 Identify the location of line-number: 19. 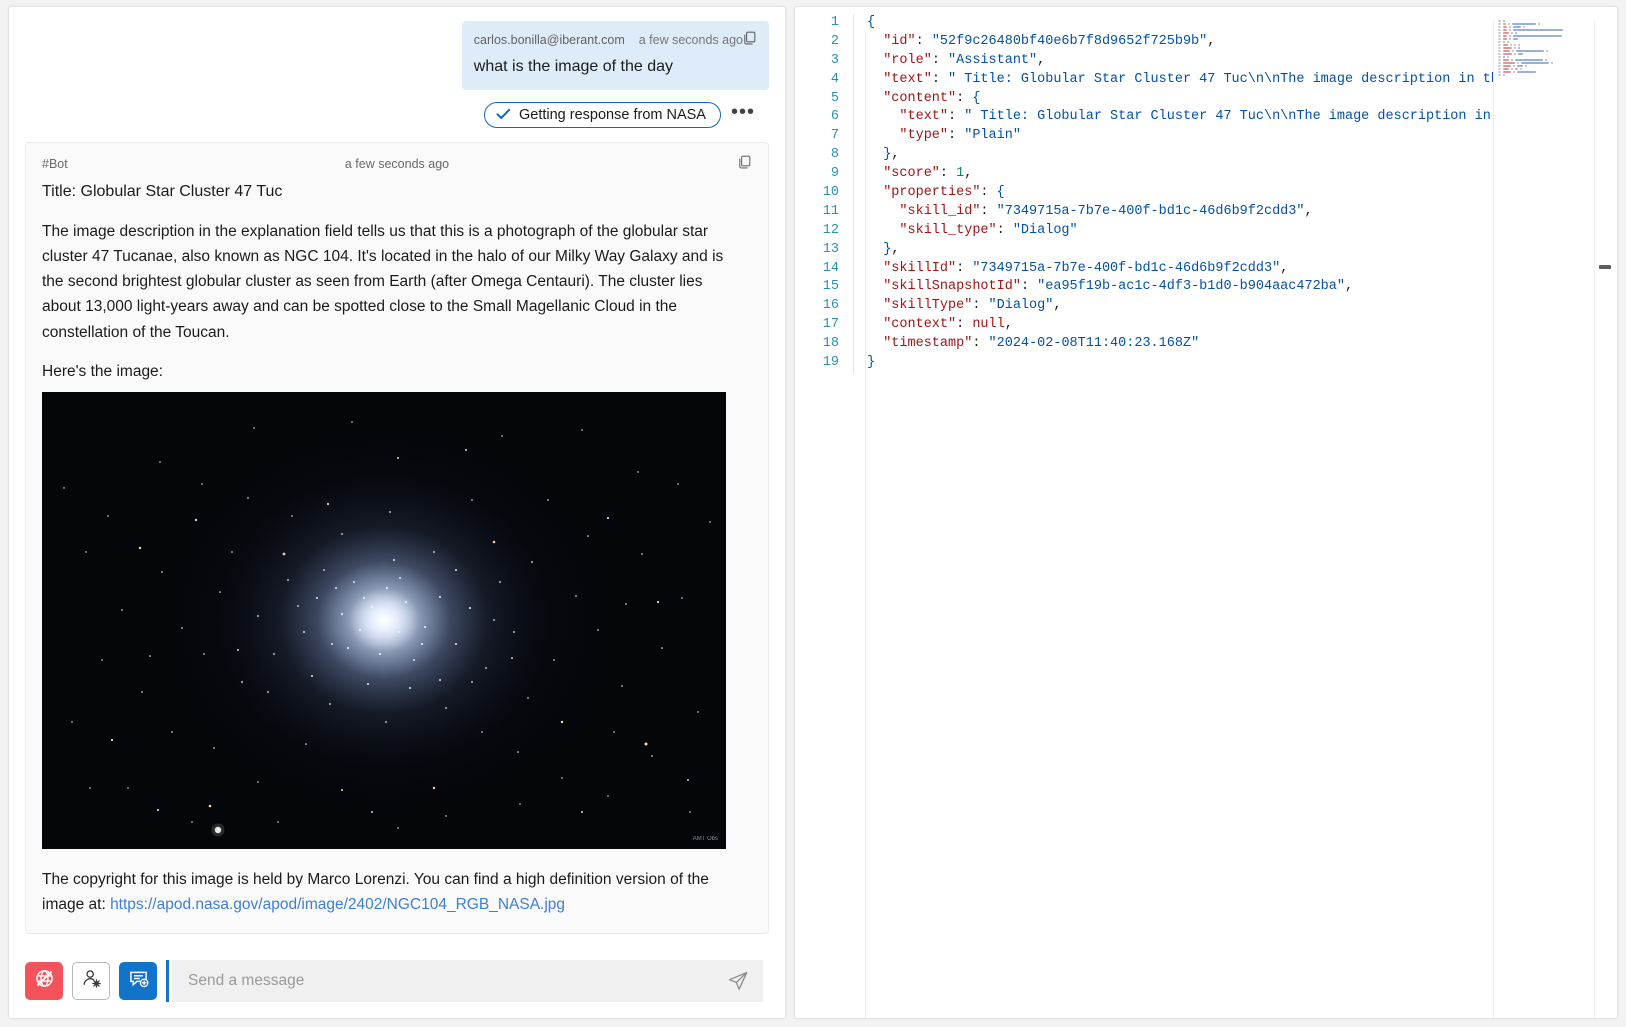
(830, 363).